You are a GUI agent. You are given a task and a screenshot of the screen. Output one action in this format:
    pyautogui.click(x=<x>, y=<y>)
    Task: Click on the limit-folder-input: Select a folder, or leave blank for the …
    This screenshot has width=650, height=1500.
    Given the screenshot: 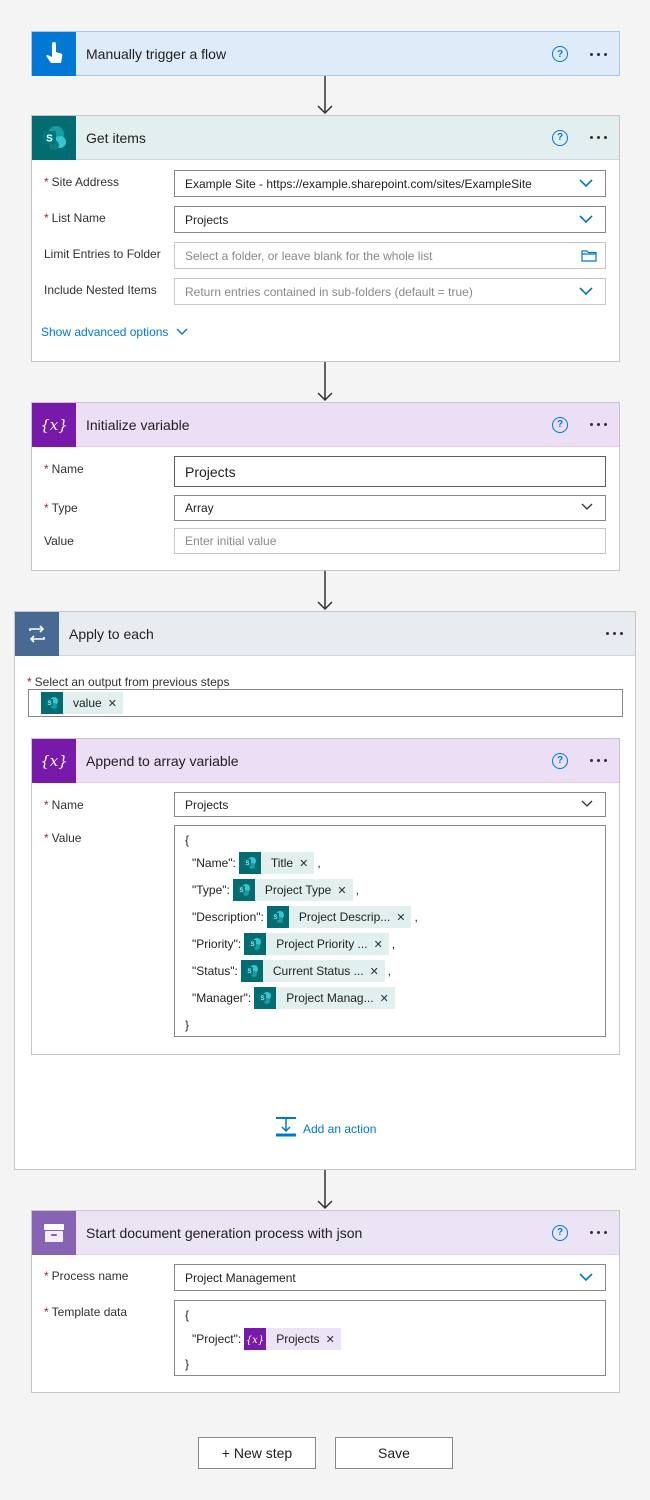 What is the action you would take?
    pyautogui.click(x=390, y=255)
    